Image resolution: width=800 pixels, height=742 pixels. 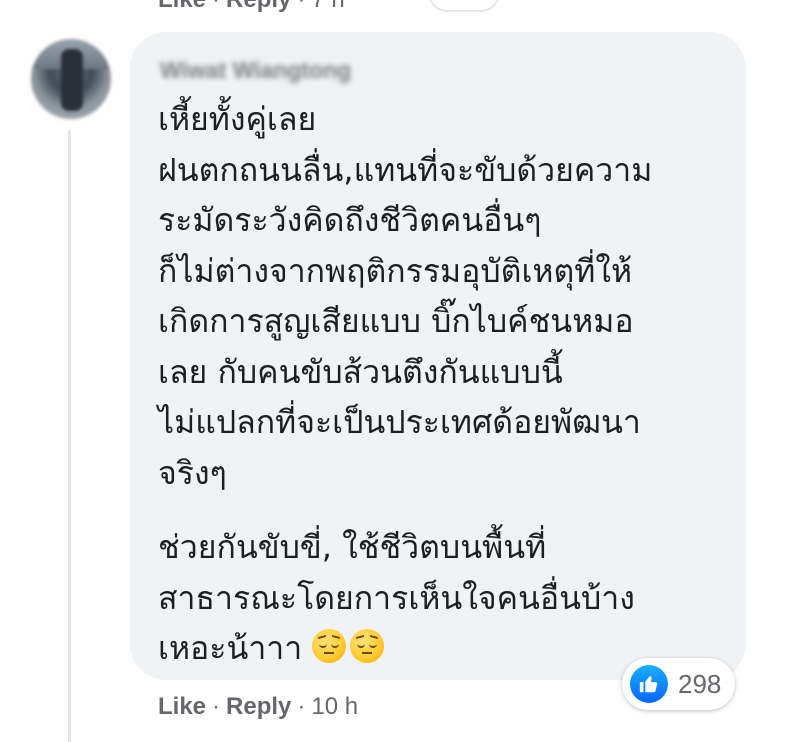 I want to click on comment-line-text: เหอะน้าาา, so click(x=230, y=648).